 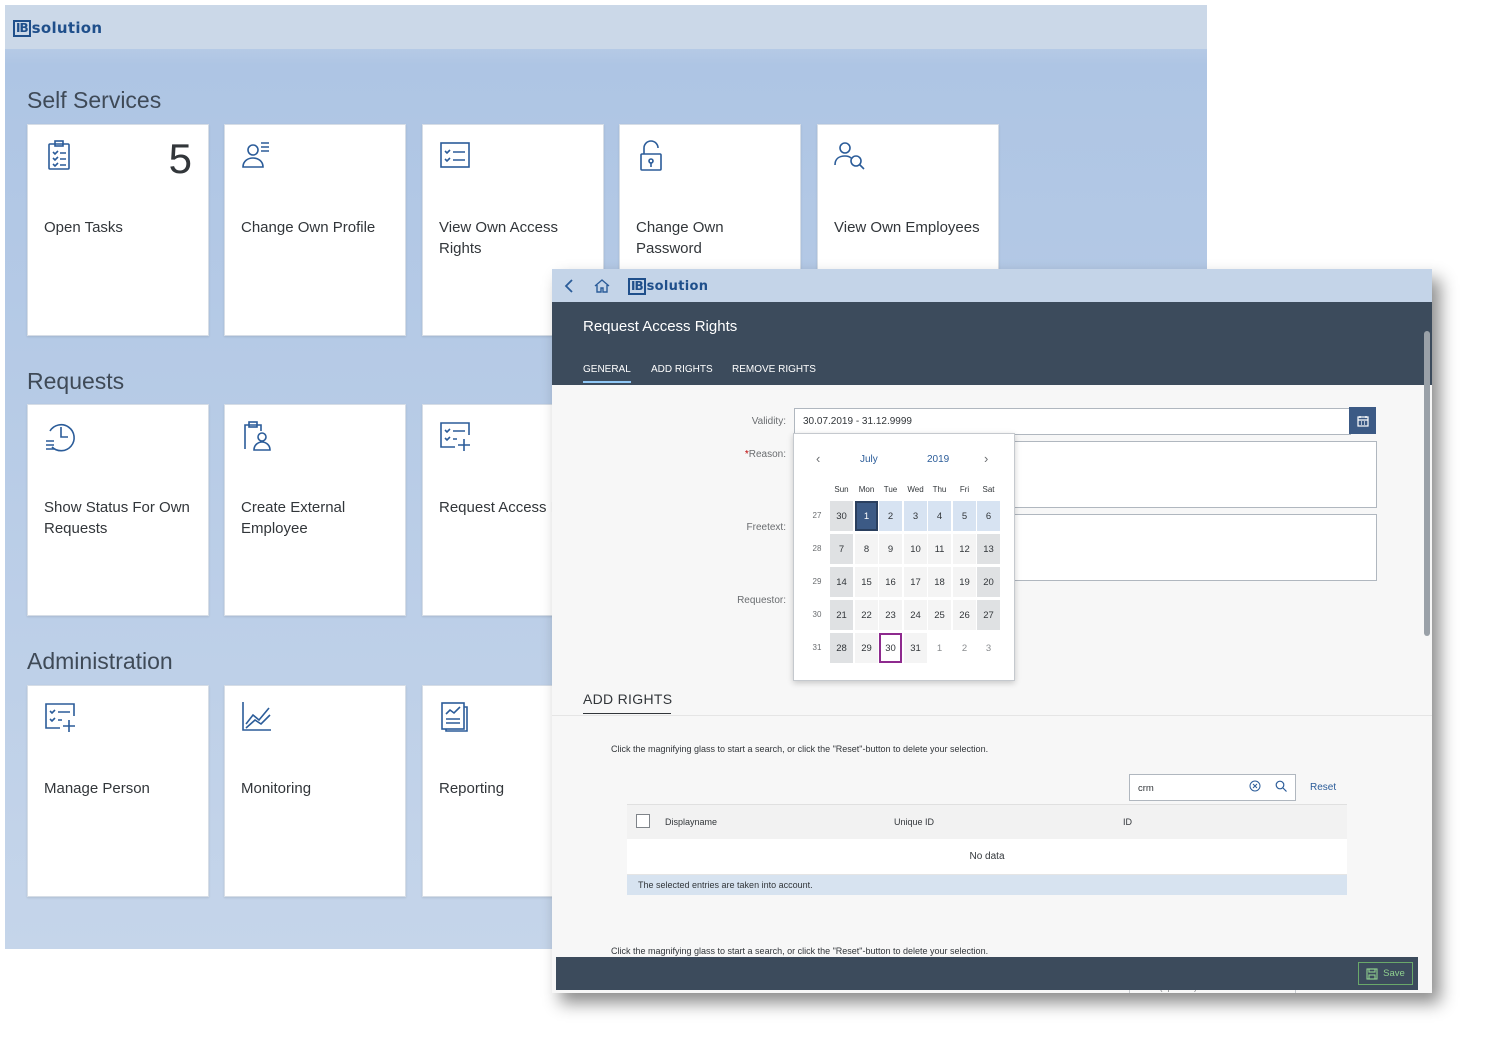 What do you see at coordinates (774, 369) in the screenshot?
I see `tab-remove-rights: REMOVE RIGHTS` at bounding box center [774, 369].